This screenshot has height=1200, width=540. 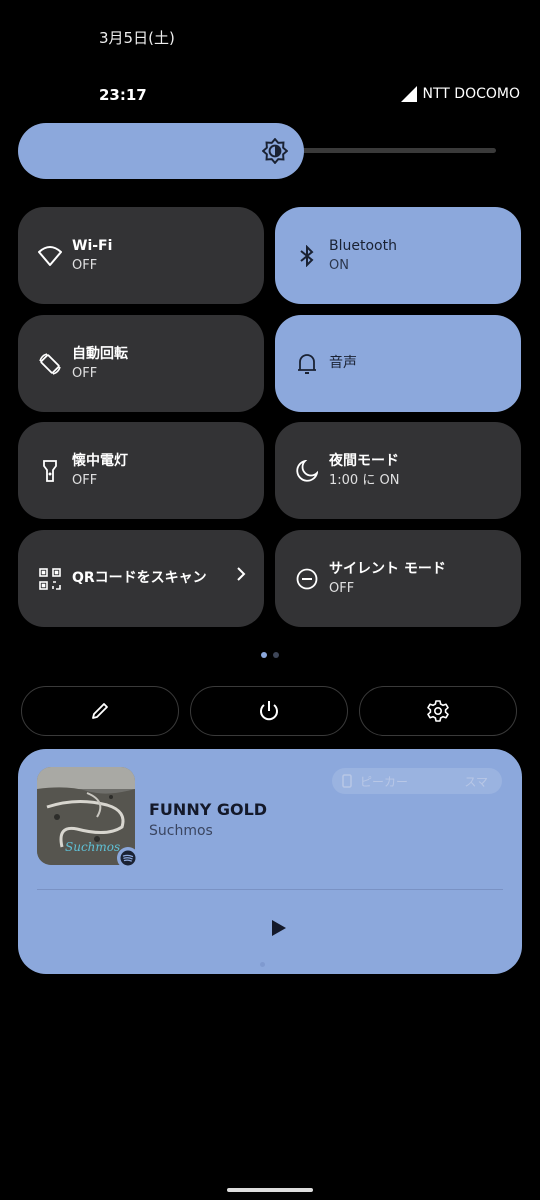 What do you see at coordinates (347, 781) in the screenshot?
I see `phone-icon` at bounding box center [347, 781].